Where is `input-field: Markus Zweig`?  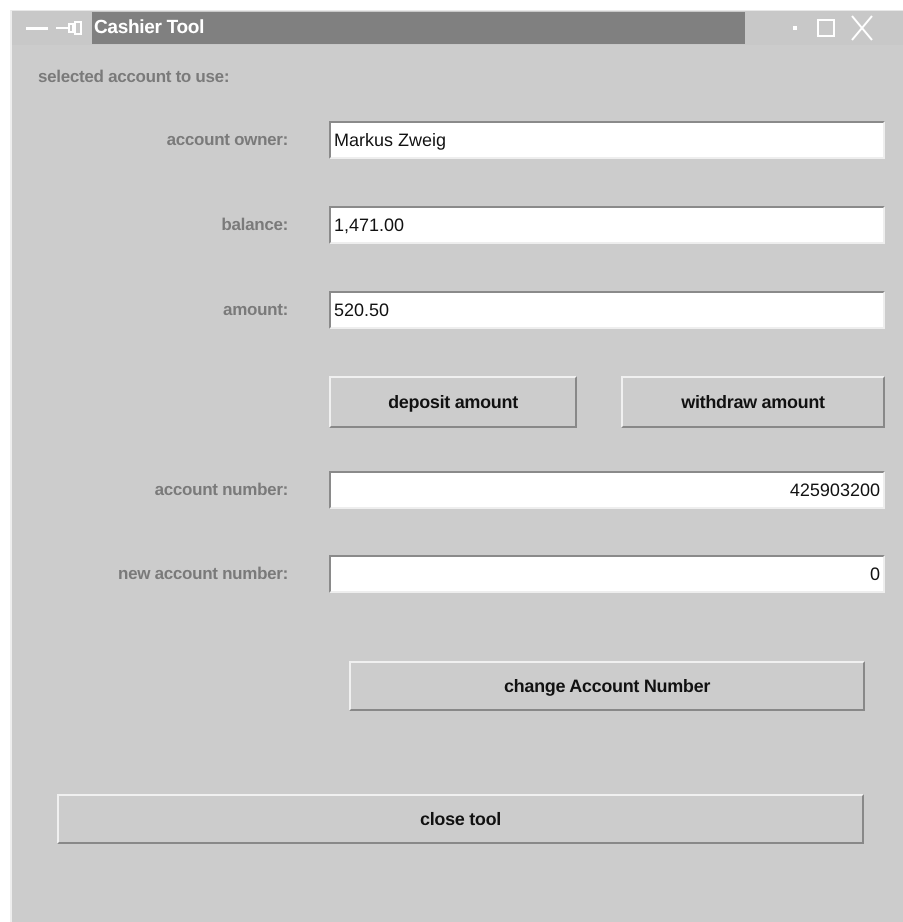
input-field: Markus Zweig is located at coordinates (607, 140).